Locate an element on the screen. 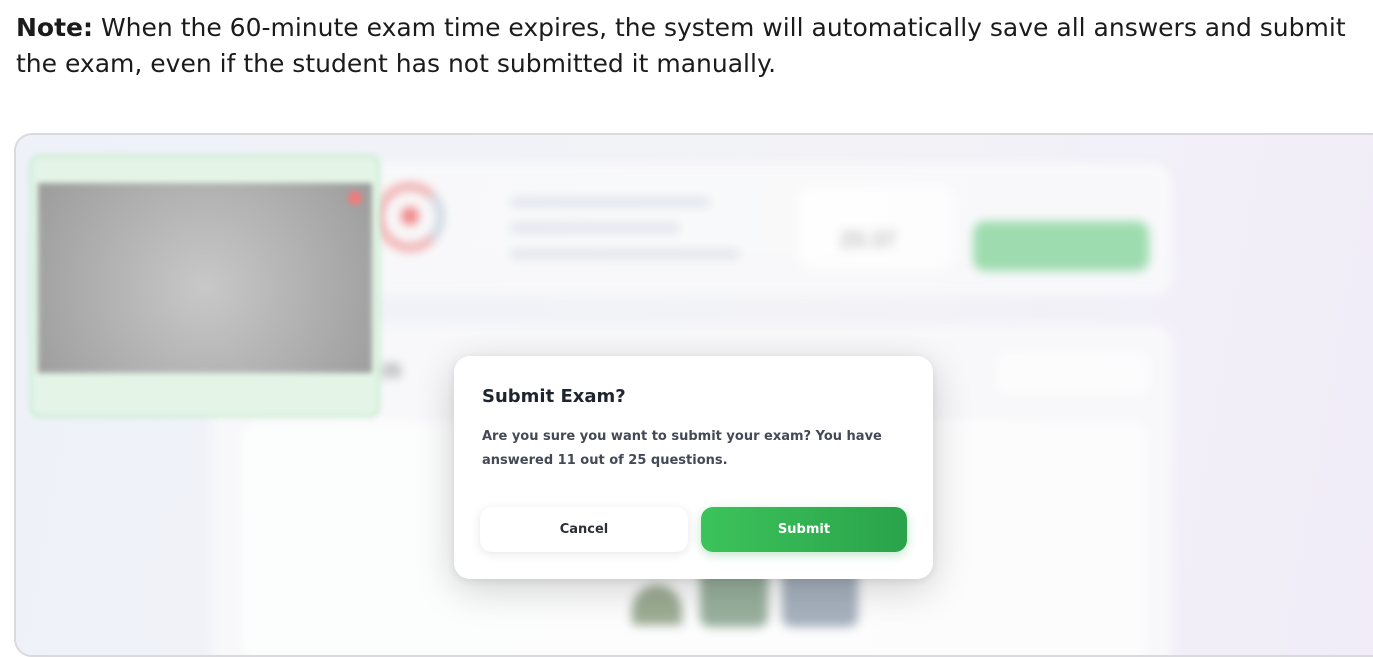  time-remaining-box: 25:37 is located at coordinates (876, 228).